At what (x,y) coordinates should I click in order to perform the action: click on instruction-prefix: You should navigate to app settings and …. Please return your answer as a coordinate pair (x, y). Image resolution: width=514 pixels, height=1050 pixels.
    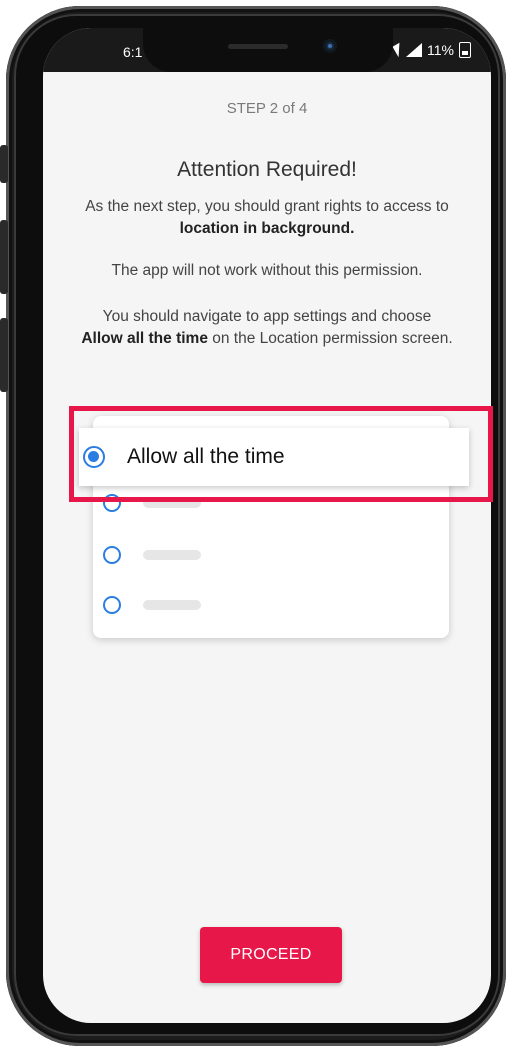
    Looking at the image, I should click on (267, 316).